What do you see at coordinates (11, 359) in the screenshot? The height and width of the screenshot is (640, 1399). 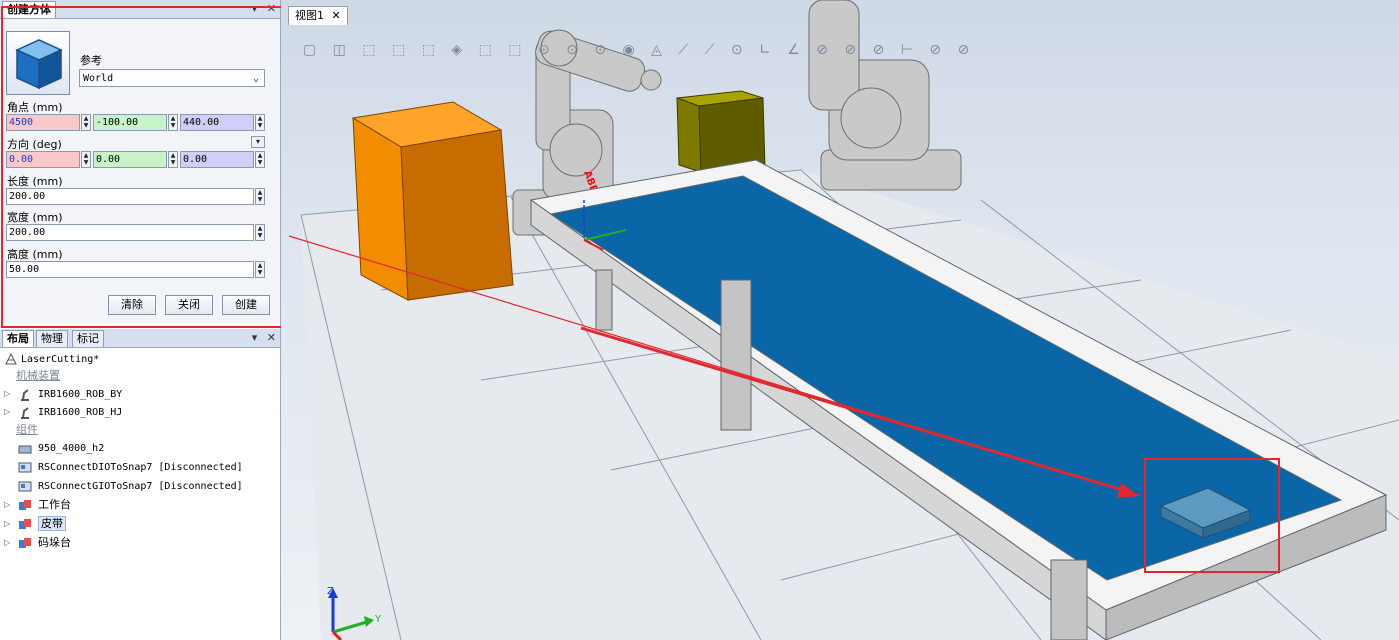 I see `station-icon` at bounding box center [11, 359].